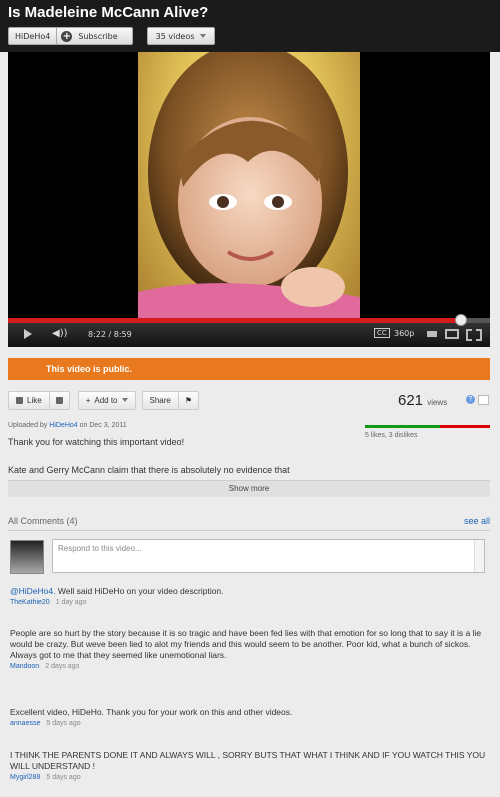 This screenshot has height=797, width=500. Describe the element at coordinates (175, 36) in the screenshot. I see `videos-count: 35 videos` at that location.